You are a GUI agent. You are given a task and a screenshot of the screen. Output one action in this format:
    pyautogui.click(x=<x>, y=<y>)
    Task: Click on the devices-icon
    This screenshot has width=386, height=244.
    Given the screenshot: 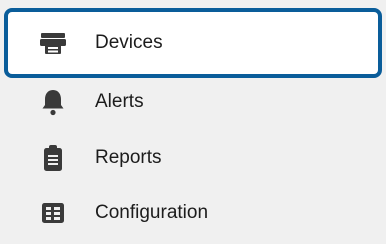 What is the action you would take?
    pyautogui.click(x=53, y=43)
    